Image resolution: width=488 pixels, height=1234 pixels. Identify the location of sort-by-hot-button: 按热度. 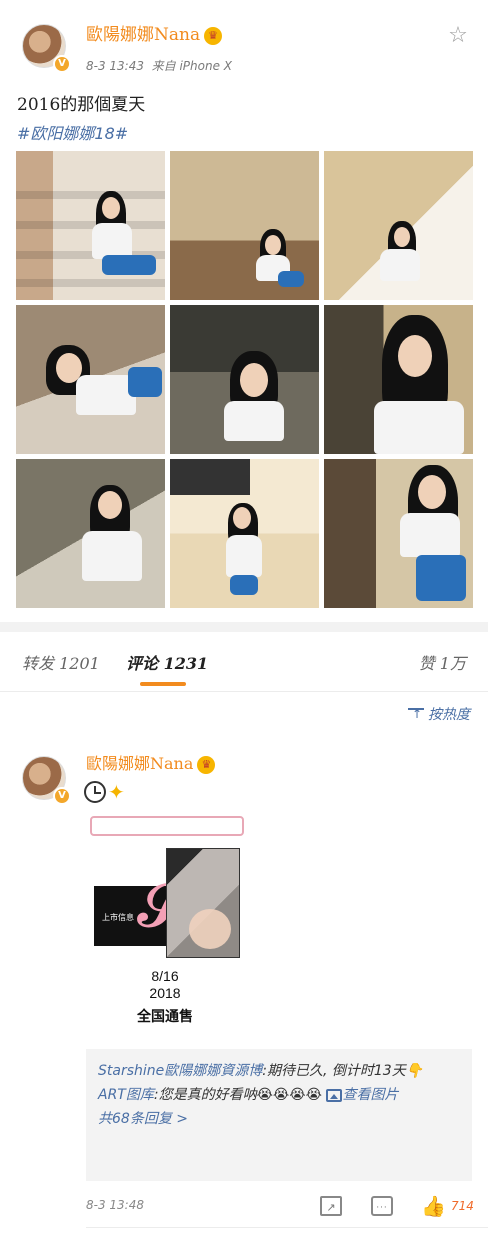
(439, 714).